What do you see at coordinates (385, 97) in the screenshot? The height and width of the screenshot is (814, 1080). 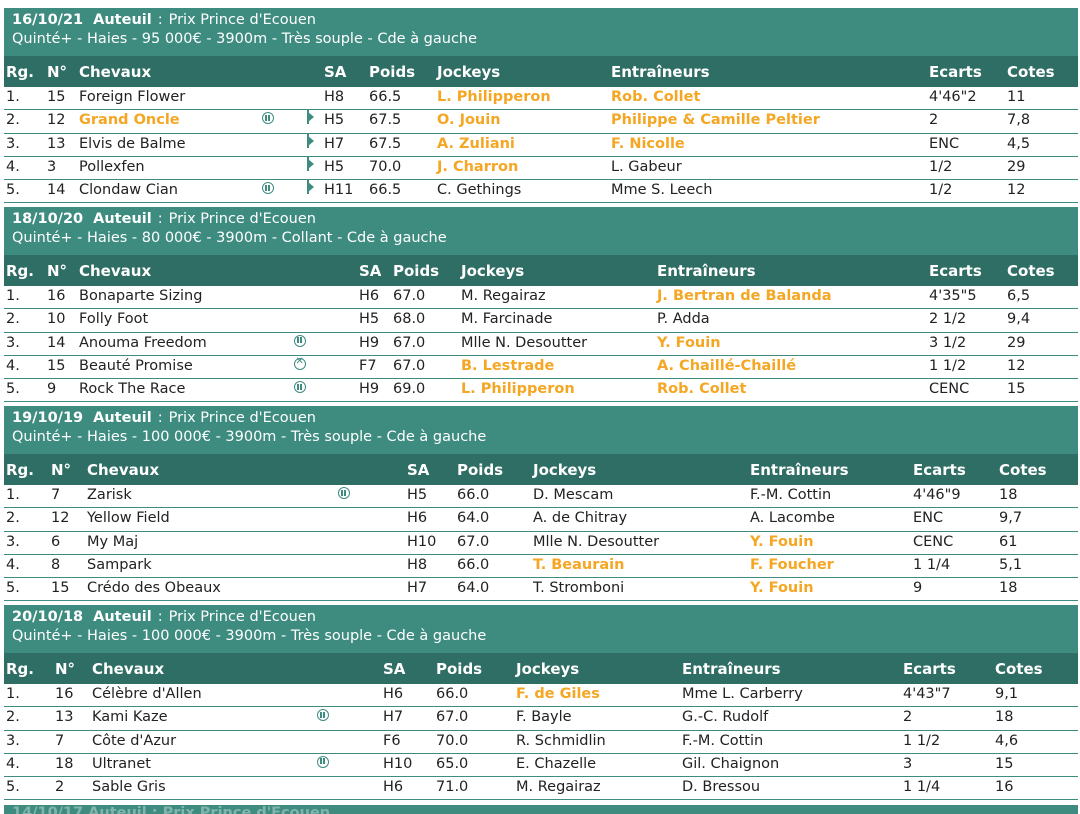 I see `cell-weight: 66.5` at bounding box center [385, 97].